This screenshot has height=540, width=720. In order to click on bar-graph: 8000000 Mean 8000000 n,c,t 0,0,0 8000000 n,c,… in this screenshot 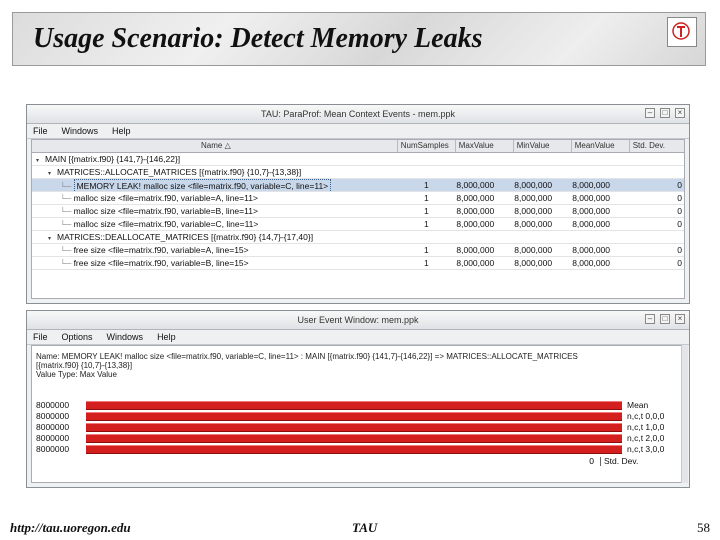, I will do `click(361, 433)`.